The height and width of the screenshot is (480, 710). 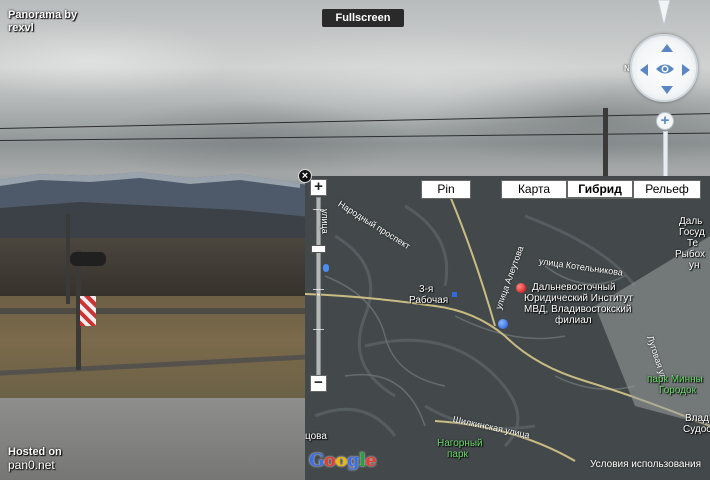 What do you see at coordinates (454, 294) in the screenshot?
I see `map-point-marker` at bounding box center [454, 294].